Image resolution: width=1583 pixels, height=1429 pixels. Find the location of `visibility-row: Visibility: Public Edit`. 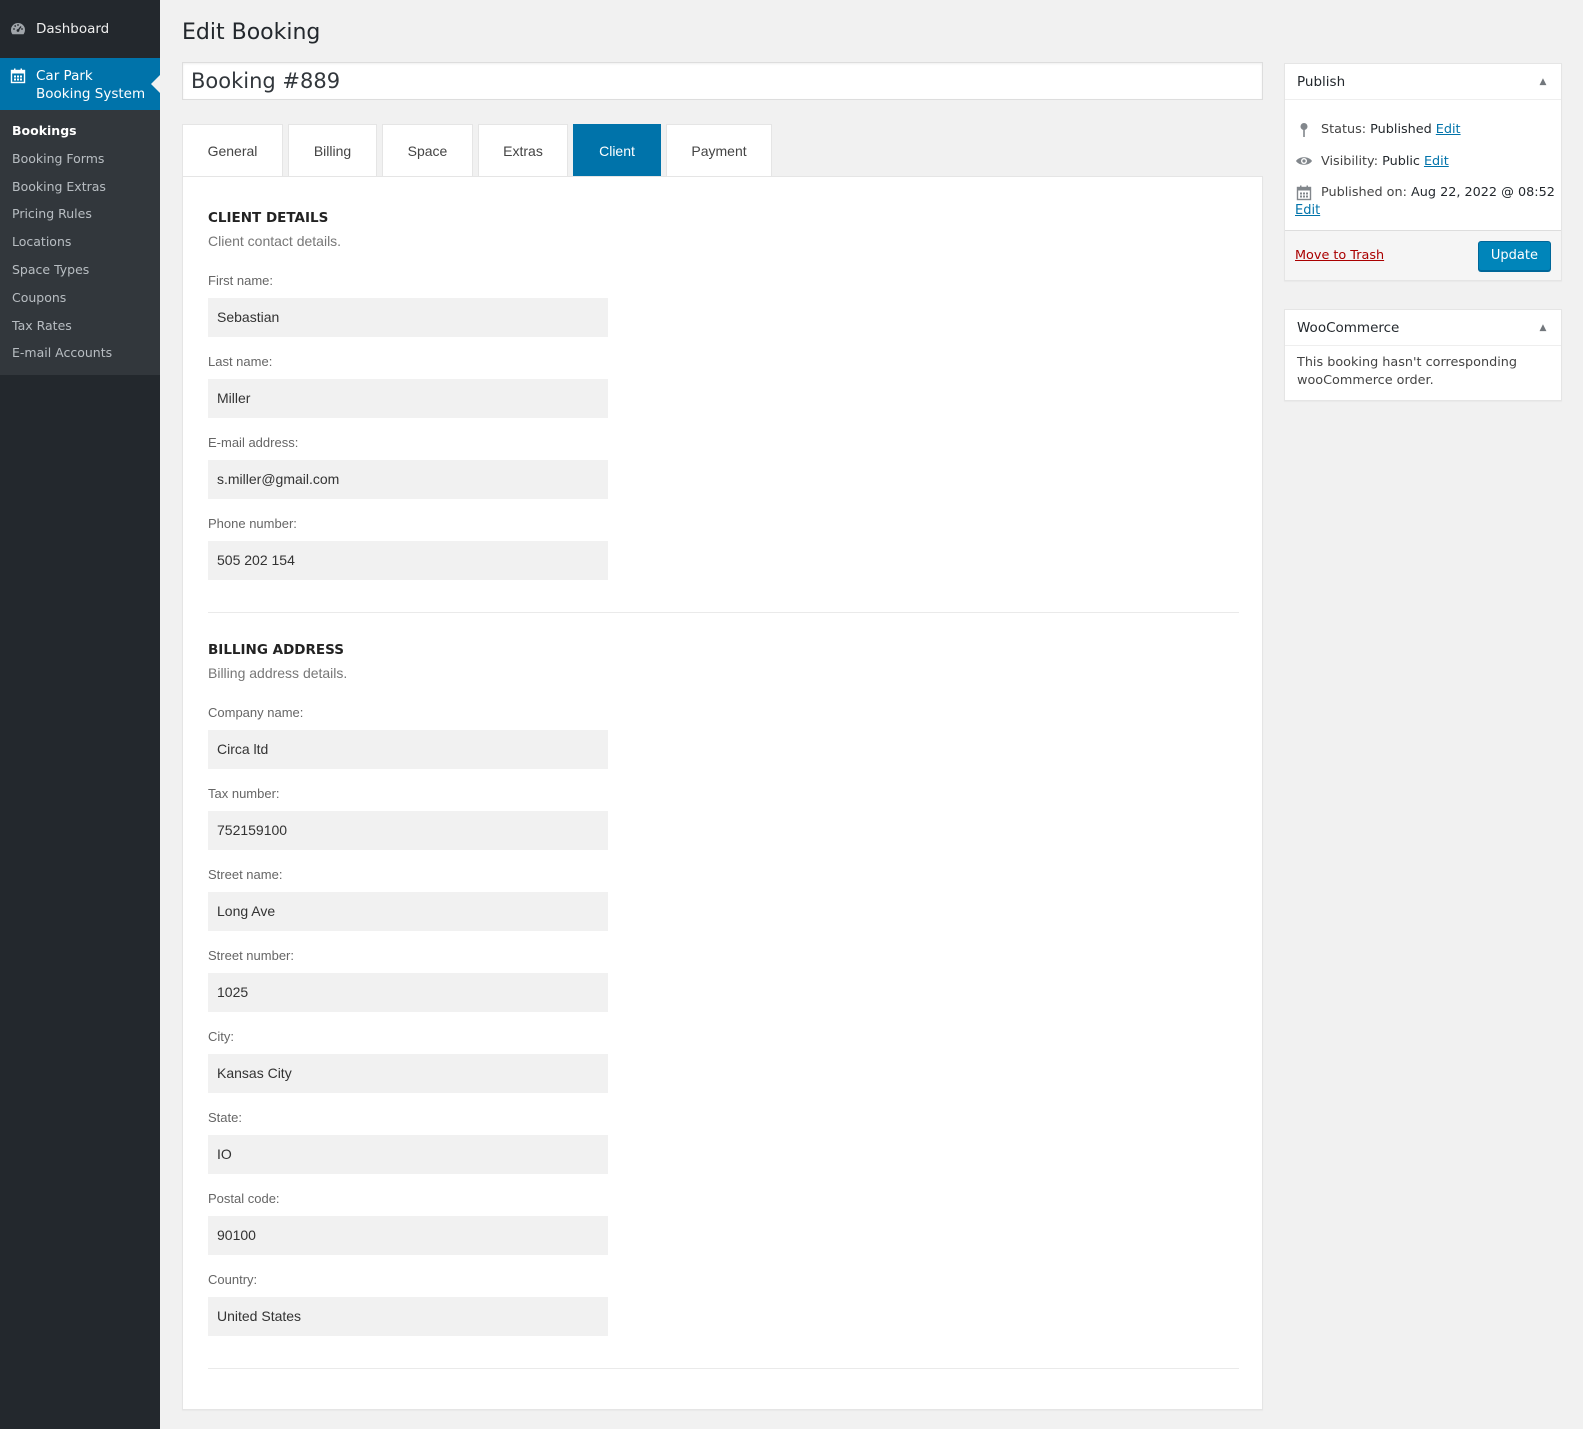

visibility-row: Visibility: Public Edit is located at coordinates (1423, 161).